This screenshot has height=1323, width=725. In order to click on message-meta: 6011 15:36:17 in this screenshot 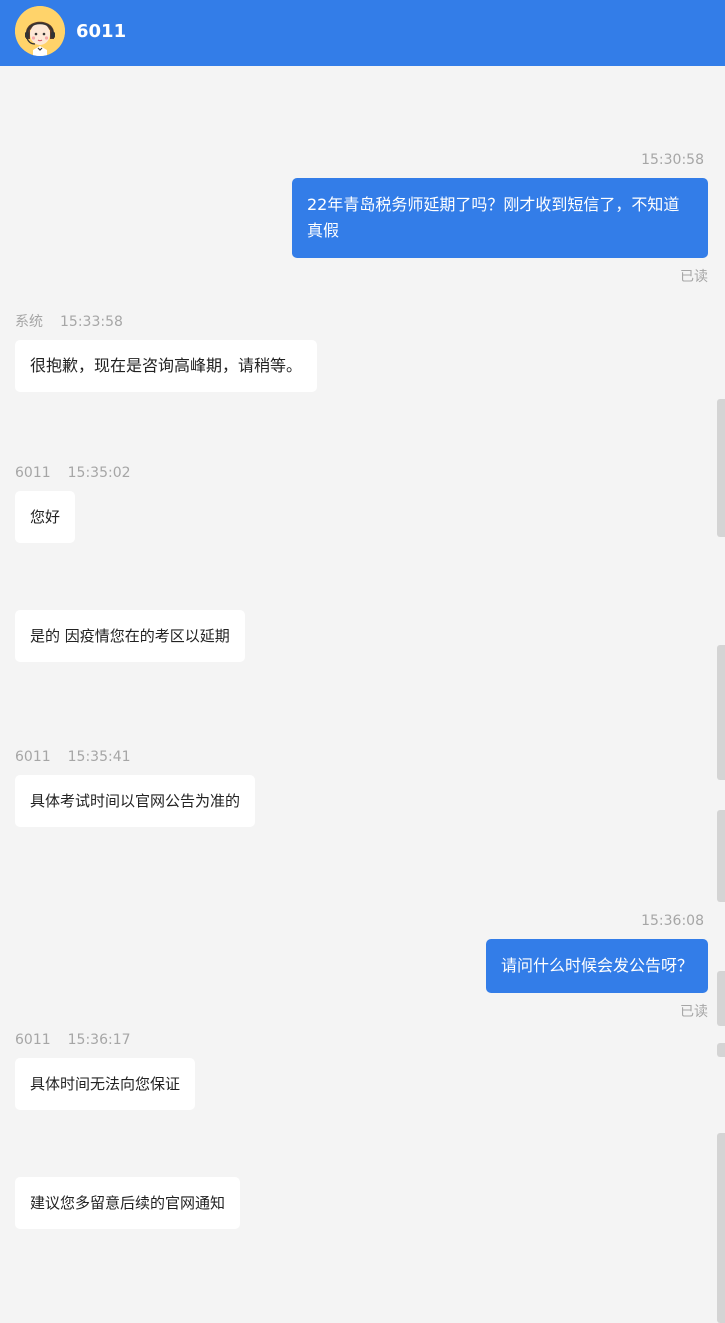, I will do `click(73, 1040)`.